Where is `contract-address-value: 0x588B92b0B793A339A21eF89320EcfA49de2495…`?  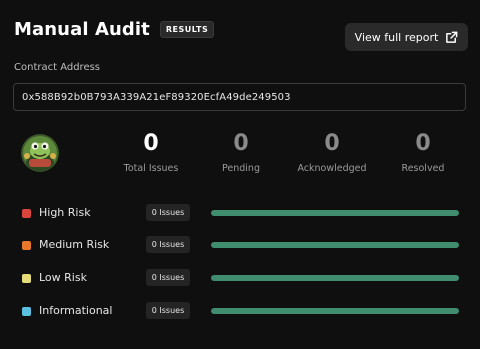 contract-address-value: 0x588B92b0B793A339A21eF89320EcfA49de2495… is located at coordinates (156, 97).